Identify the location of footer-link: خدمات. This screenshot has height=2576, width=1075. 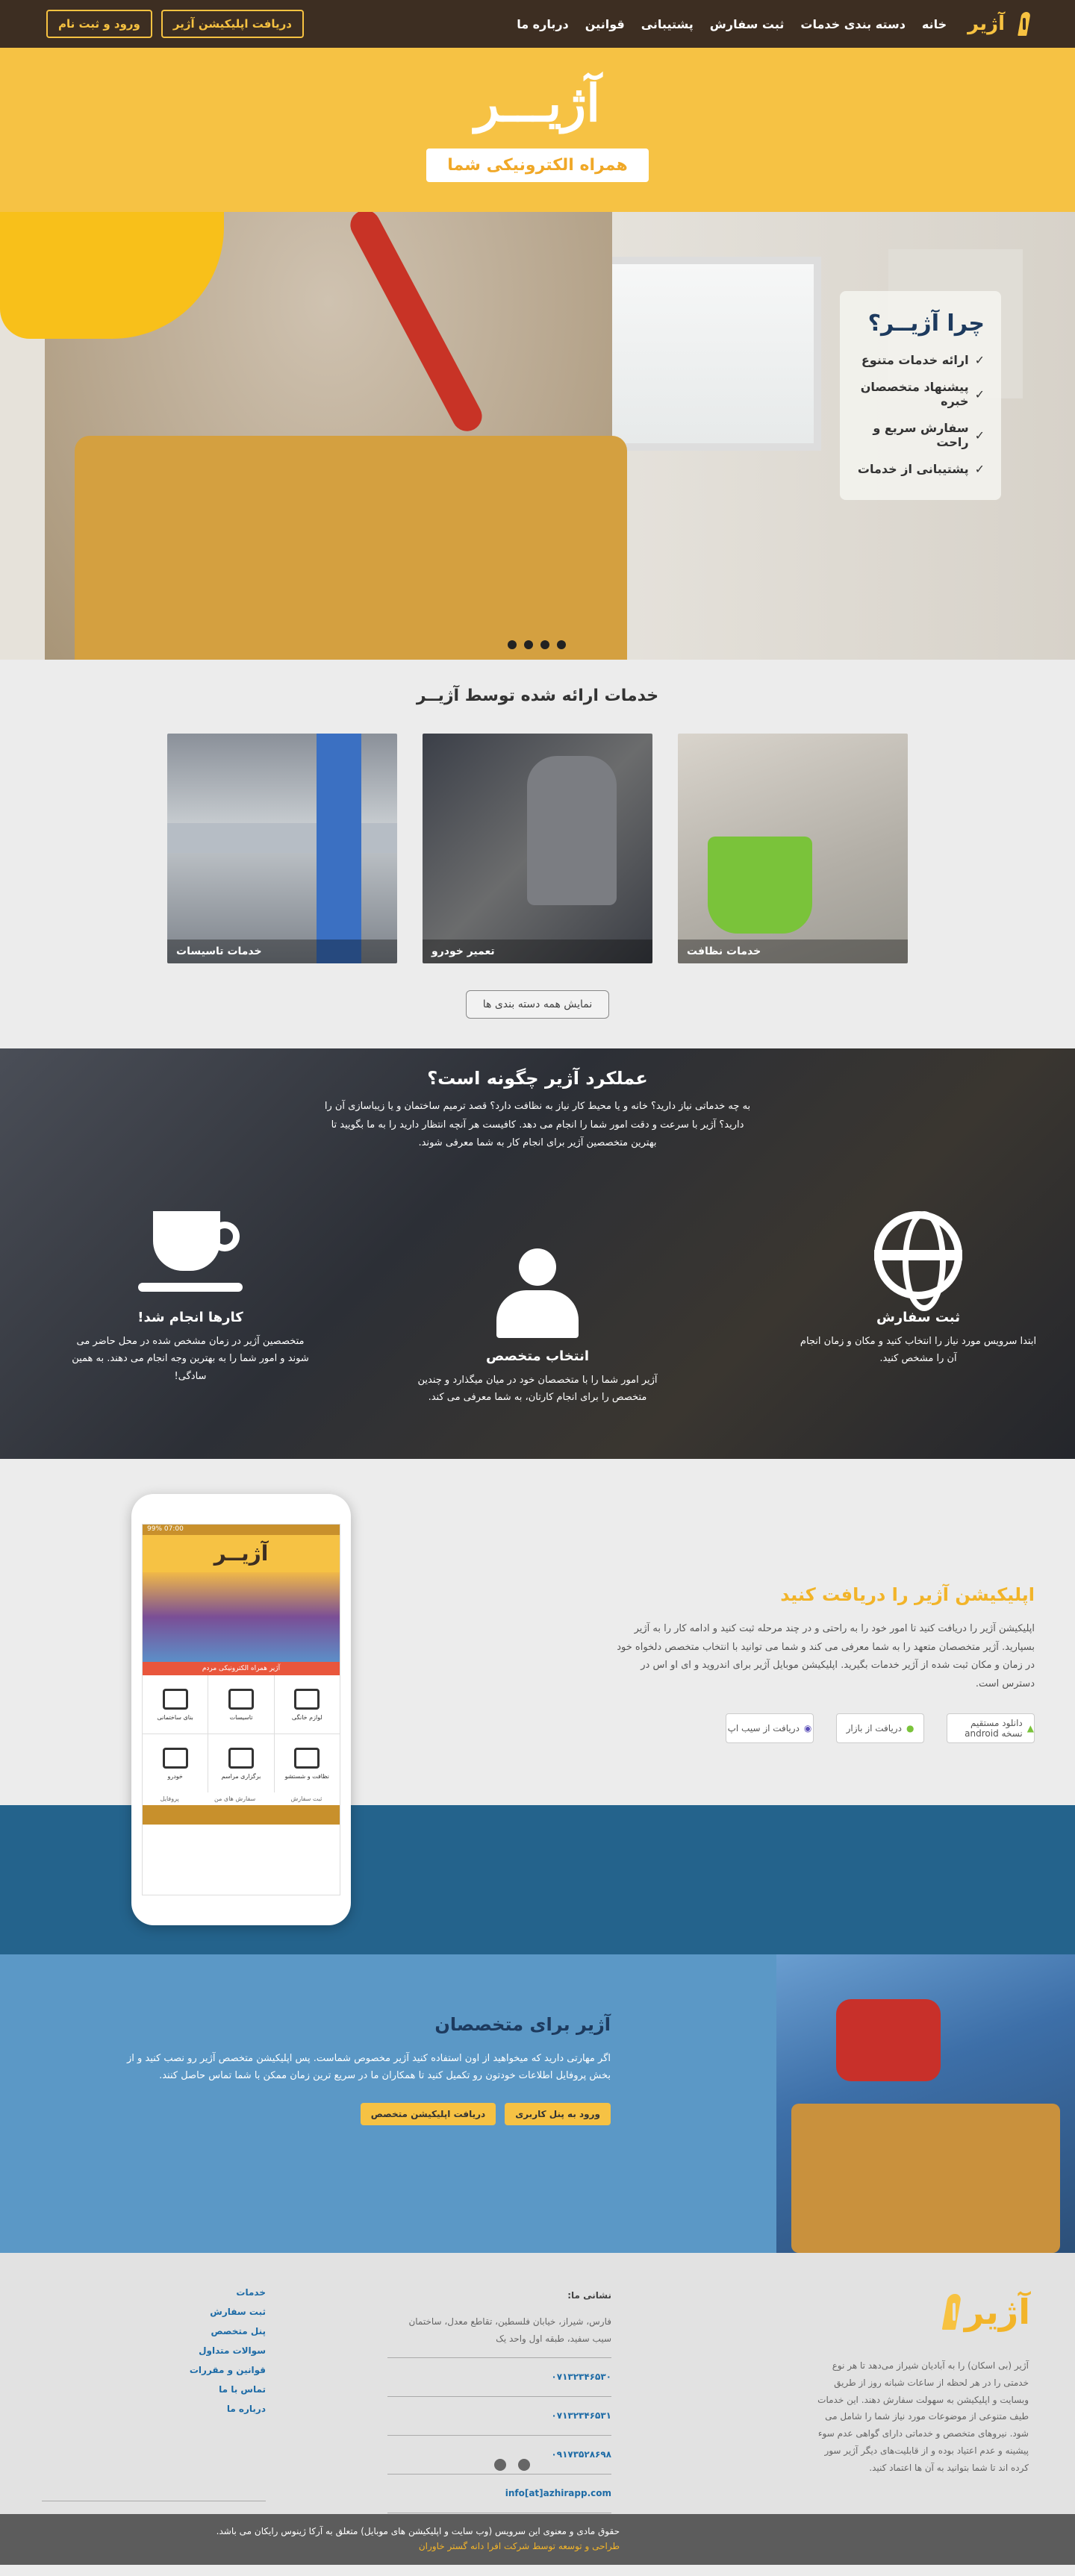
(154, 2292).